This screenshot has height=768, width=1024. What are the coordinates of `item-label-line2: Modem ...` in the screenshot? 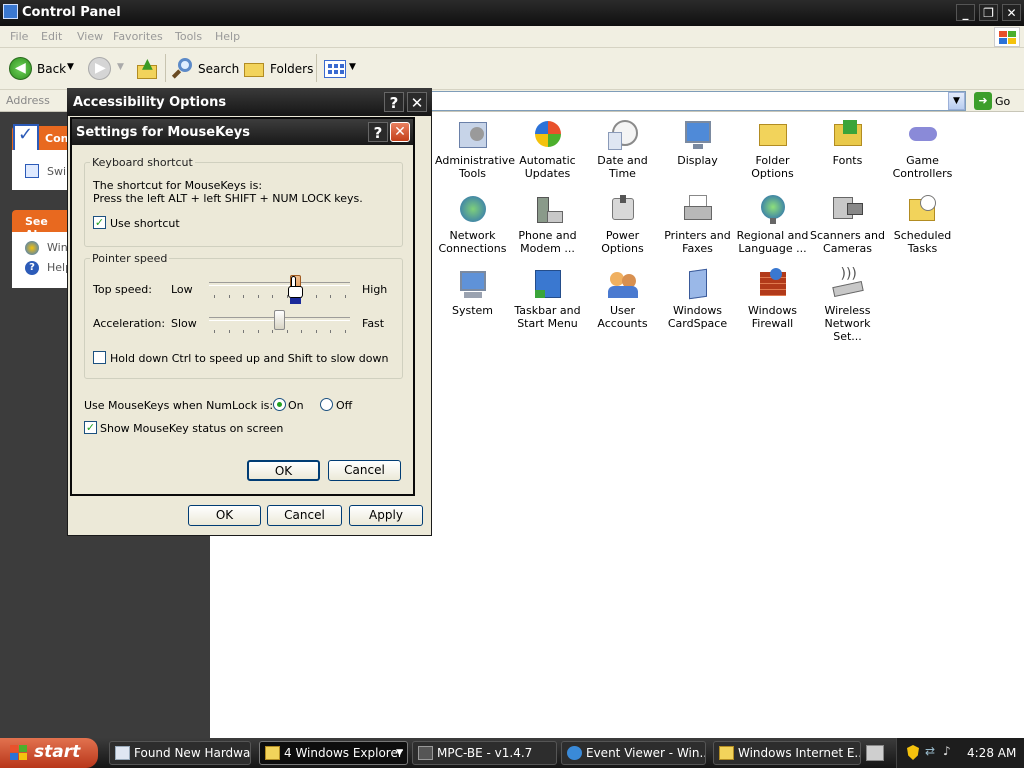 It's located at (547, 248).